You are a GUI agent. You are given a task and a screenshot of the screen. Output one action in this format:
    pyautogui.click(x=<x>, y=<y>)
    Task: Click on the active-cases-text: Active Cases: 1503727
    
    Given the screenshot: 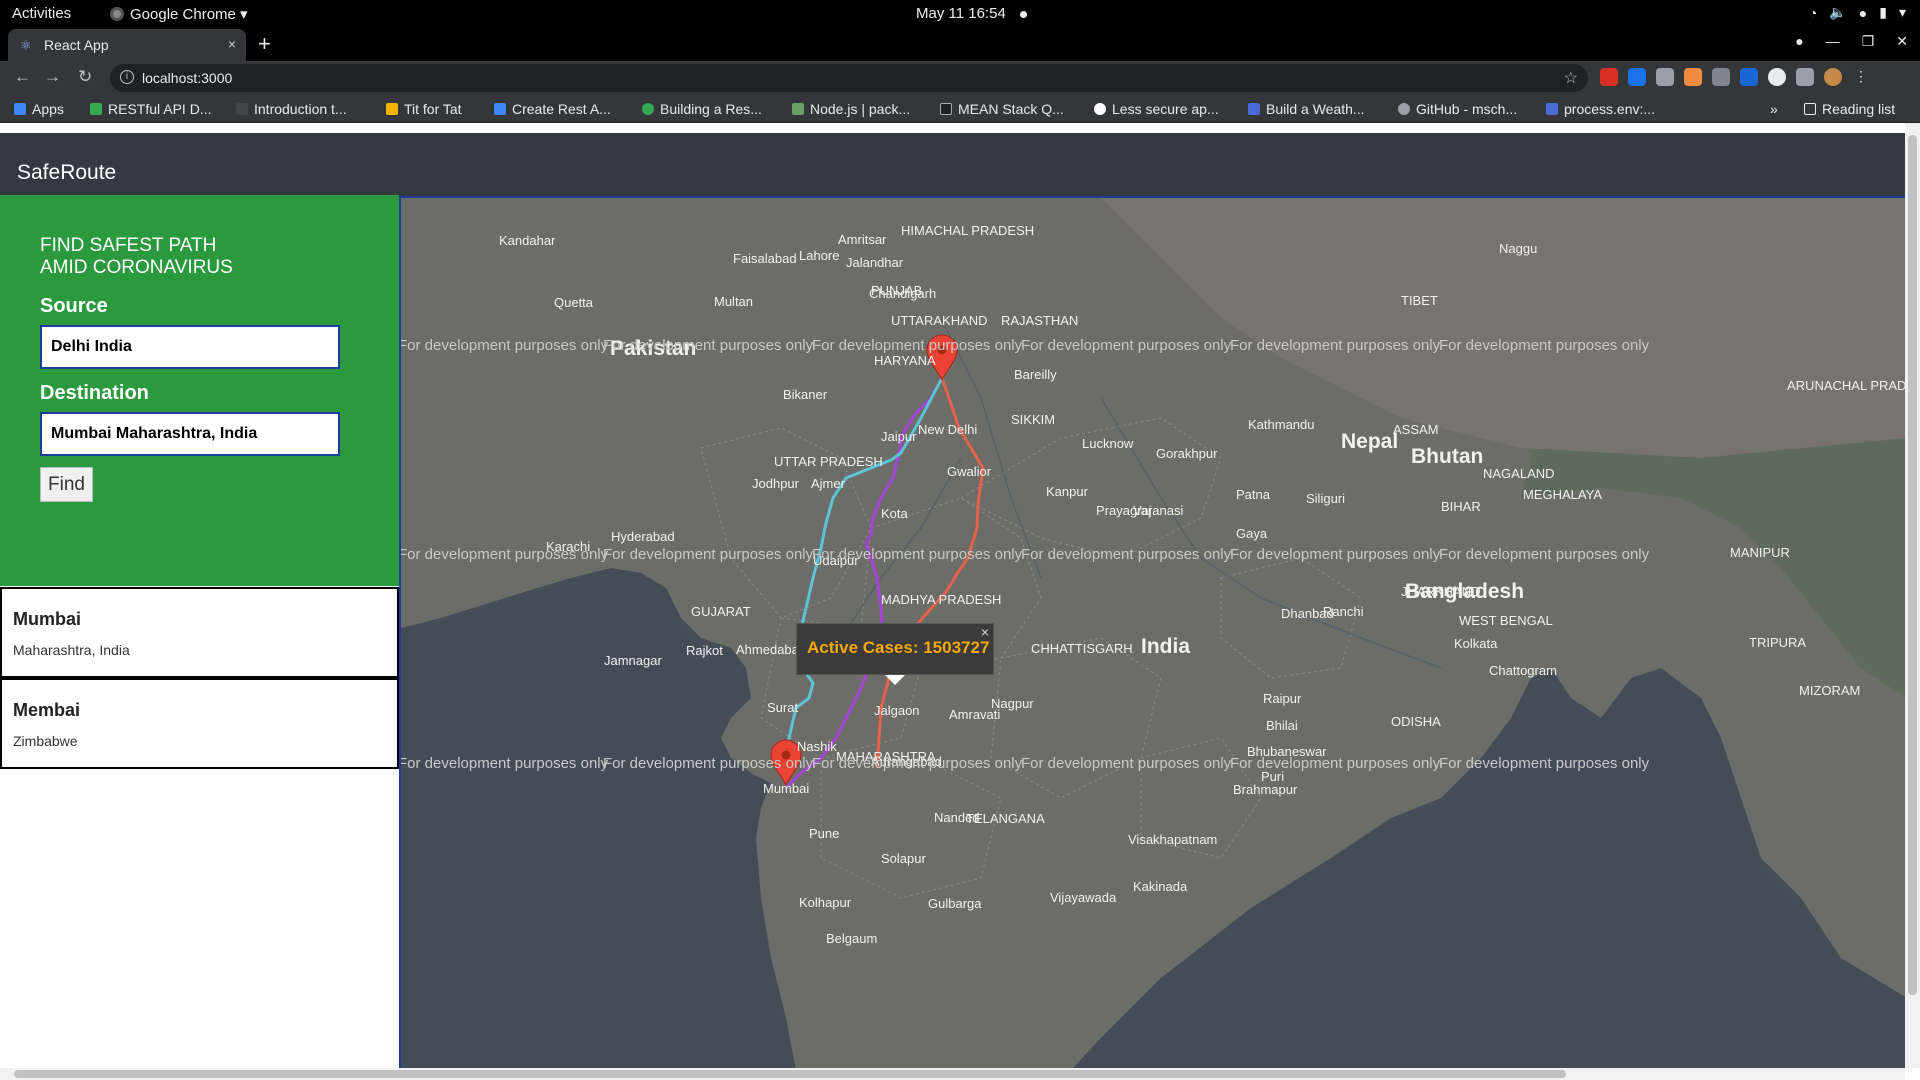 What is the action you would take?
    pyautogui.click(x=898, y=647)
    